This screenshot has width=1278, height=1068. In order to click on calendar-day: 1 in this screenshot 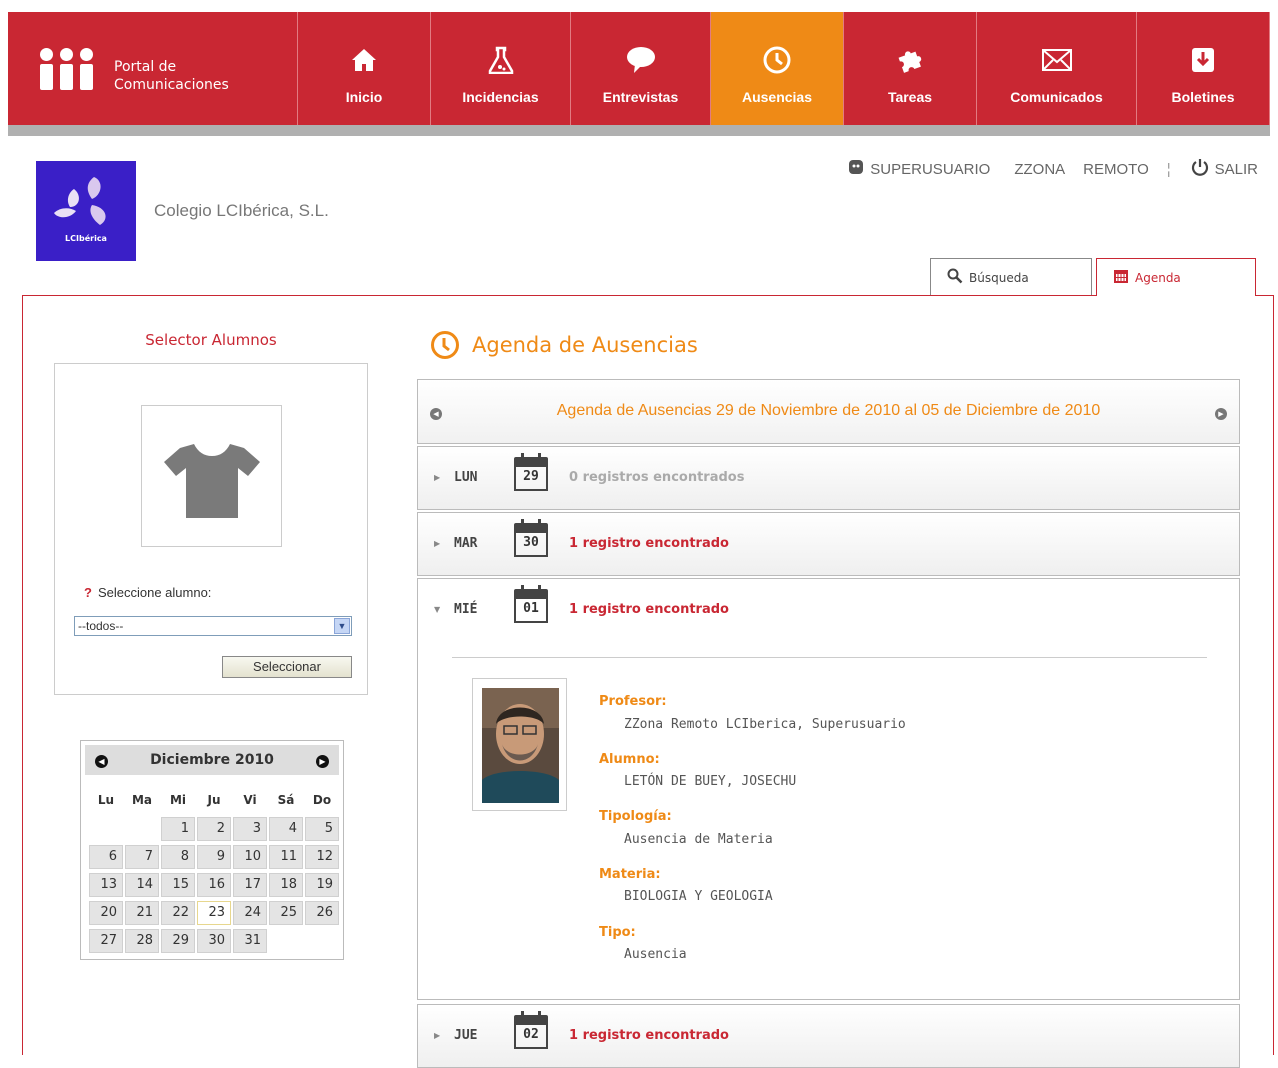, I will do `click(178, 829)`.